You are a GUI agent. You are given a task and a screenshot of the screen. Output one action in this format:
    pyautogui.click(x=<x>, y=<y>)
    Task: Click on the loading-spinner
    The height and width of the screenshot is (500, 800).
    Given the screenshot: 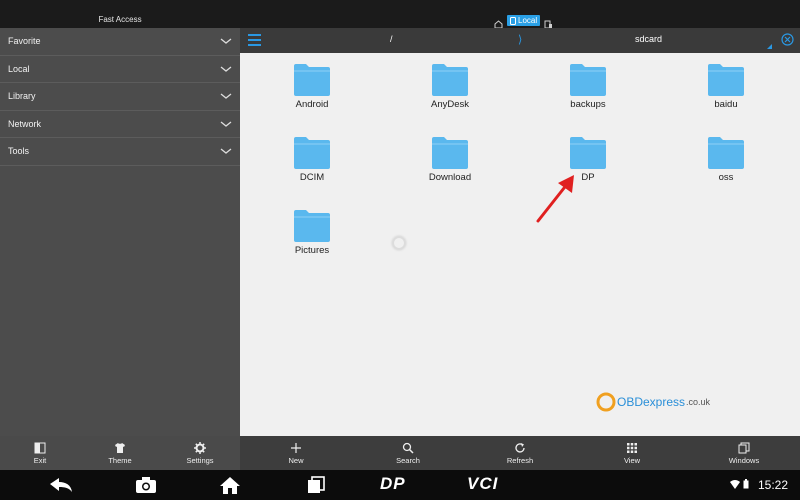 What is the action you would take?
    pyautogui.click(x=399, y=243)
    